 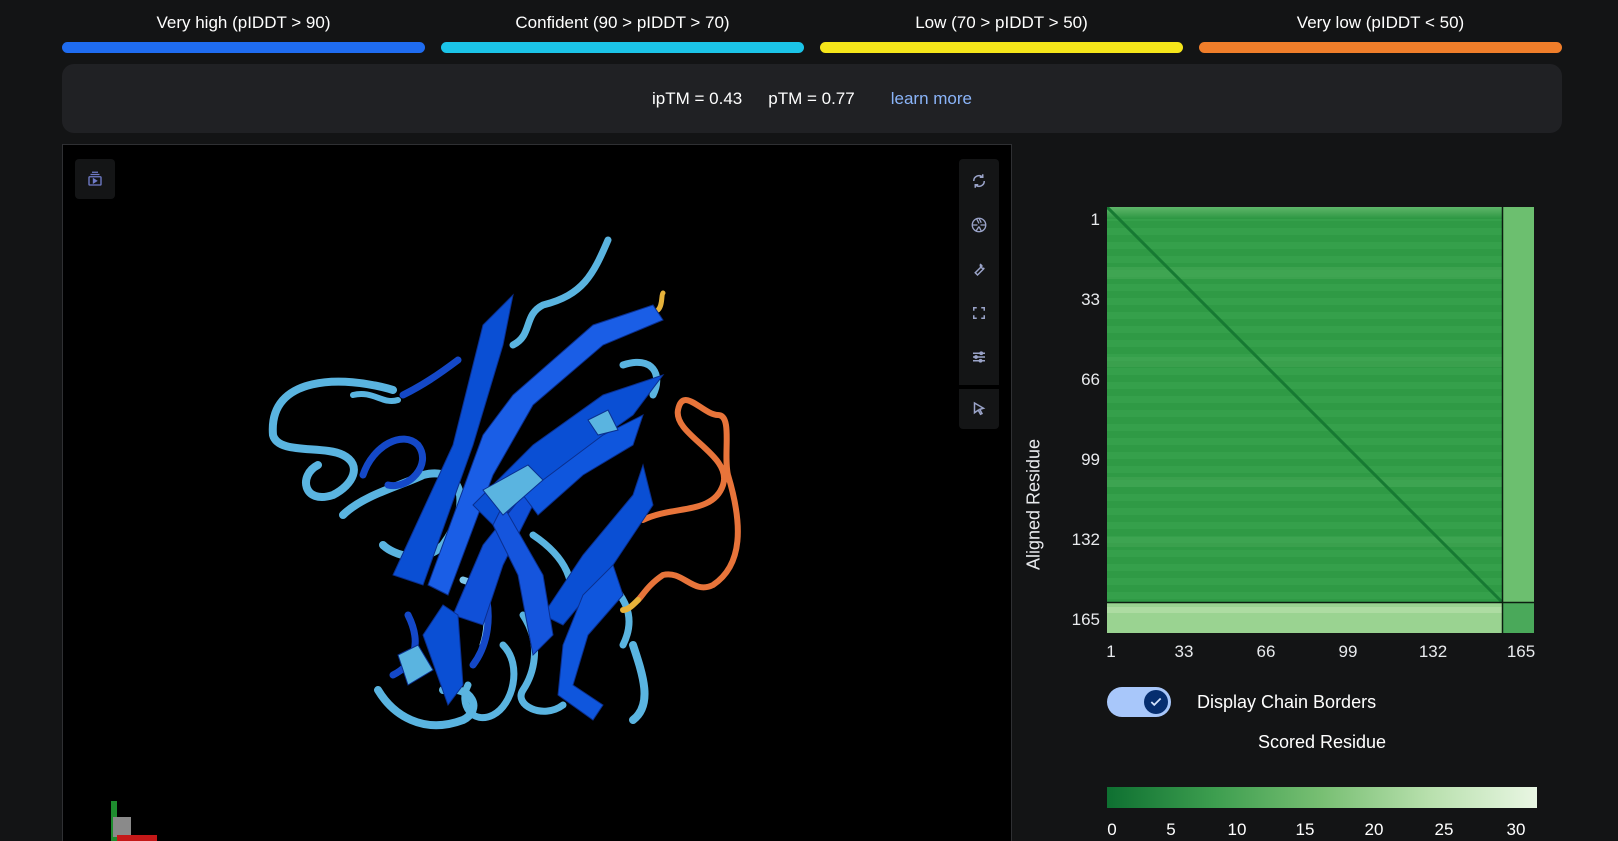 I want to click on settings-button, so click(x=979, y=357).